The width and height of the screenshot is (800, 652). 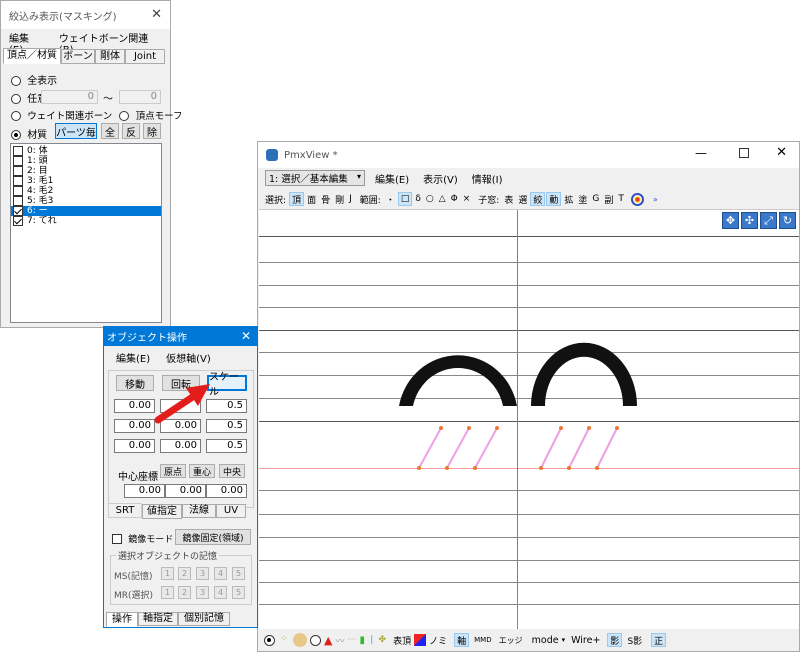 I want to click on ms-slot-3: 3, so click(x=202, y=573).